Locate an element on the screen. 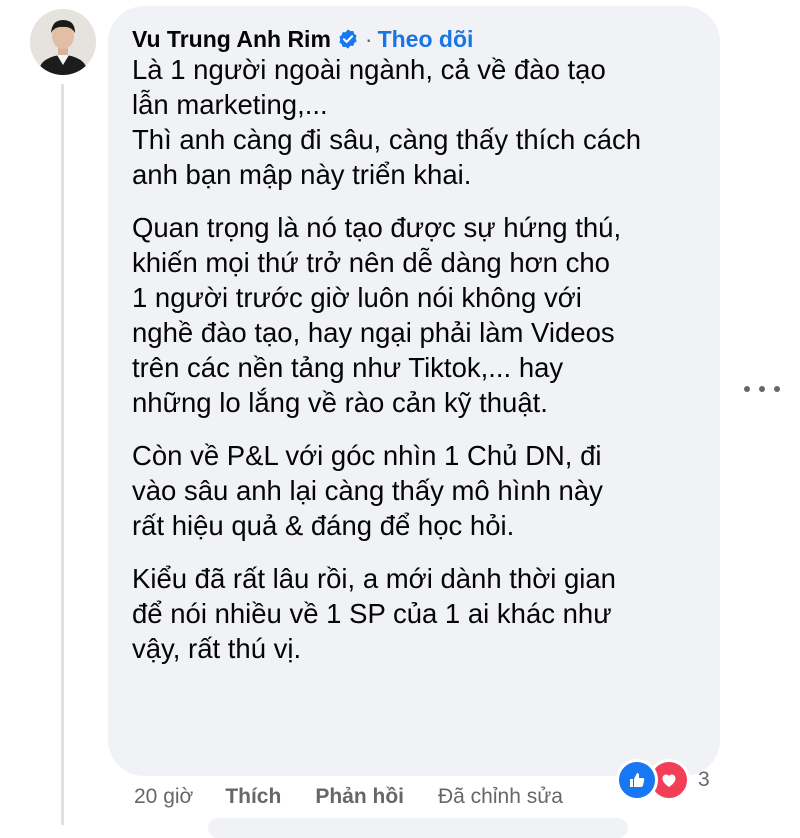 The height and width of the screenshot is (838, 800). avatar-photo is located at coordinates (63, 42).